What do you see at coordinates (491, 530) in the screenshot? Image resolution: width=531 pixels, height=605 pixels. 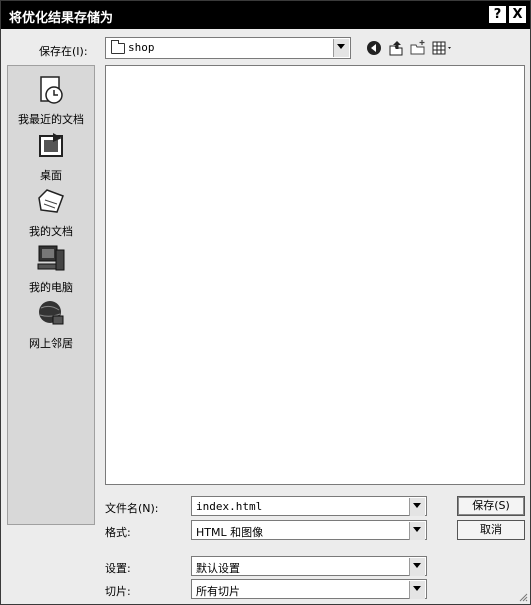 I see `cancel-button: 取消` at bounding box center [491, 530].